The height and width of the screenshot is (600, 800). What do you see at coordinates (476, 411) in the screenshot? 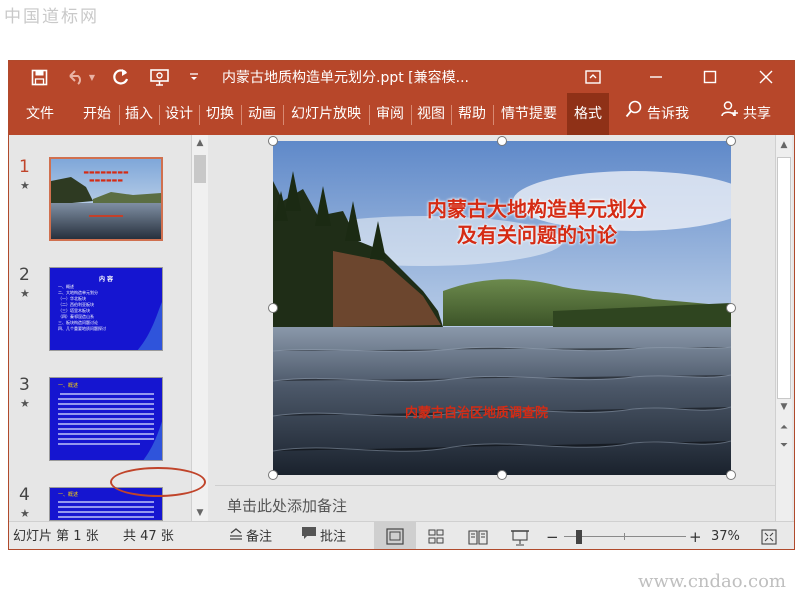
I see `slide-subtitle: 内蒙古自治区地质调查院` at bounding box center [476, 411].